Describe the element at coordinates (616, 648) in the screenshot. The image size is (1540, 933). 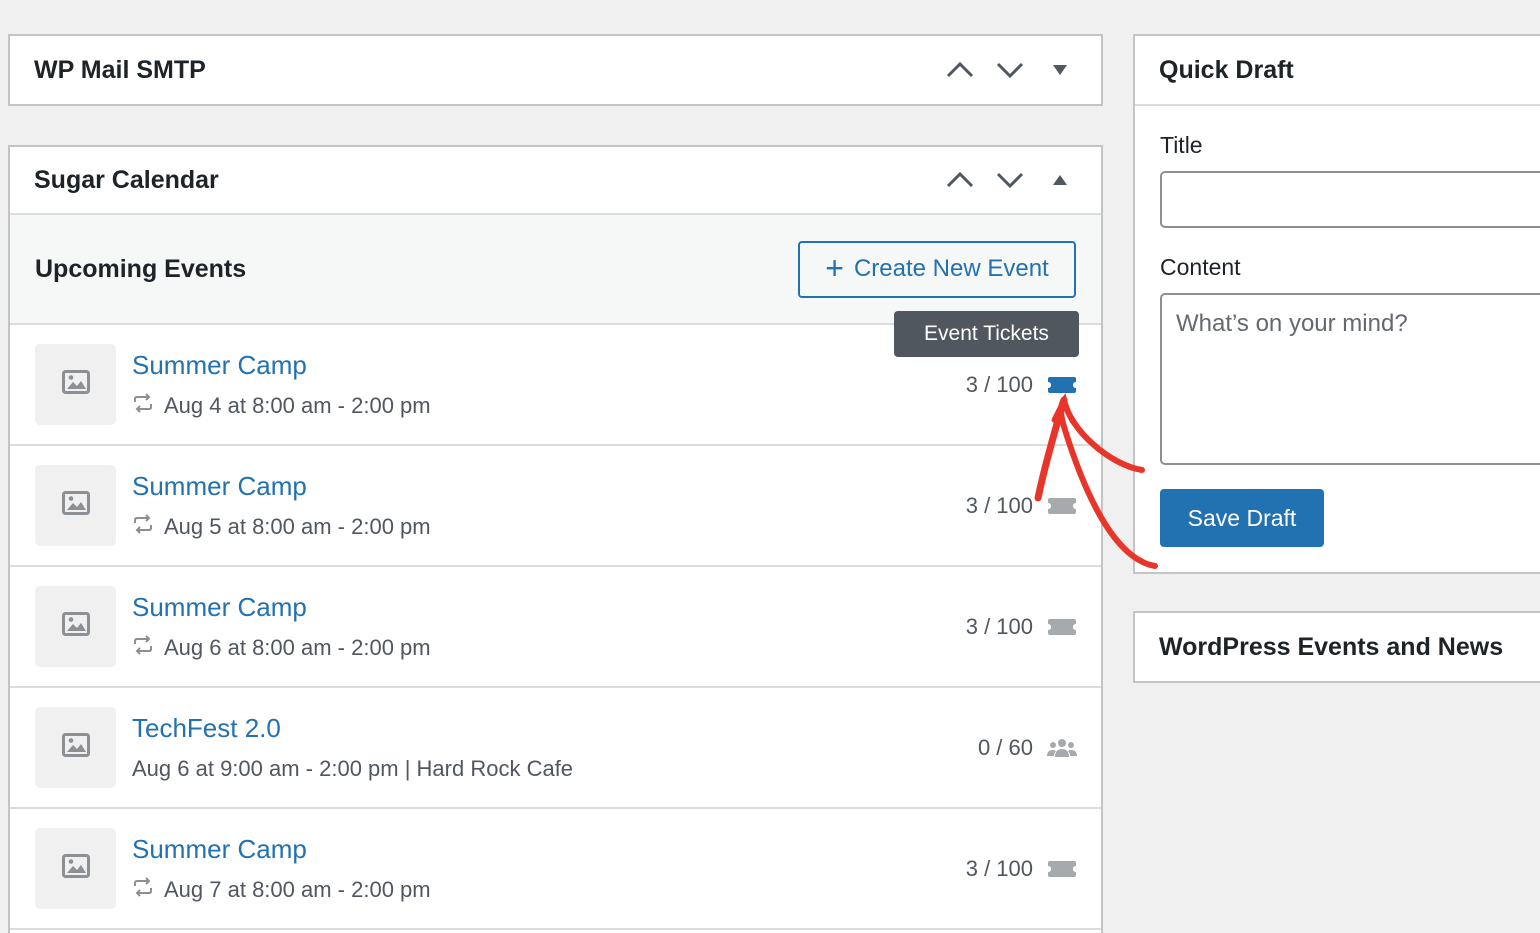
I see `event-meta: Aug 6 at 8:00 am - 2:00 pm` at that location.